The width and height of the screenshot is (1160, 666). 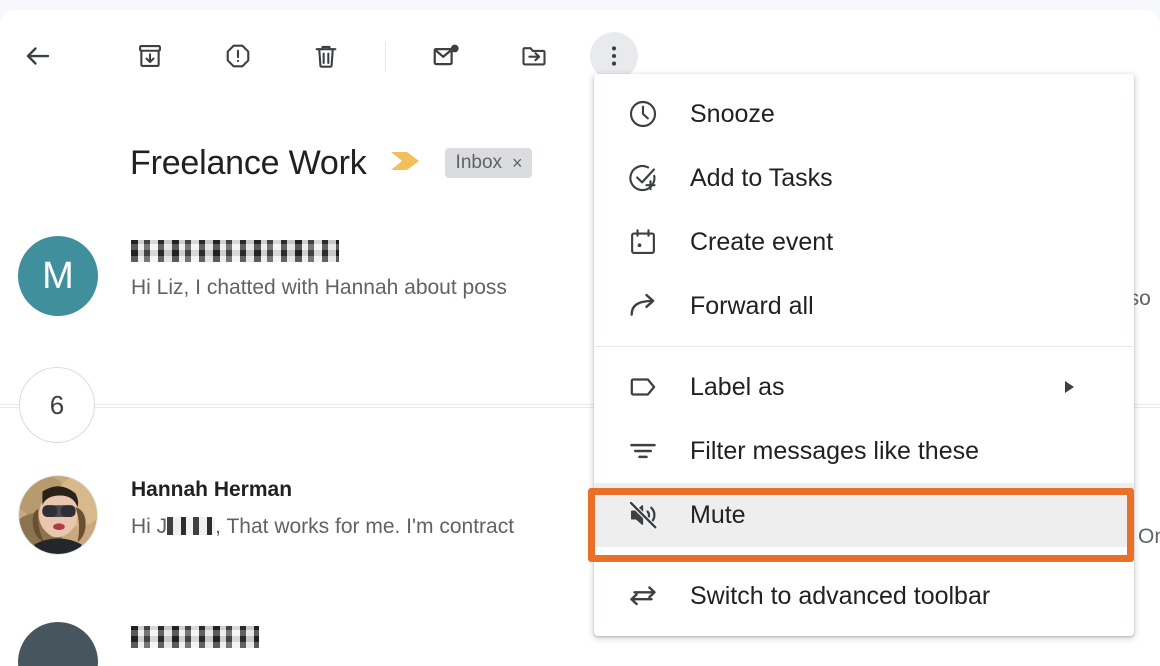 I want to click on filter-icon, so click(x=643, y=451).